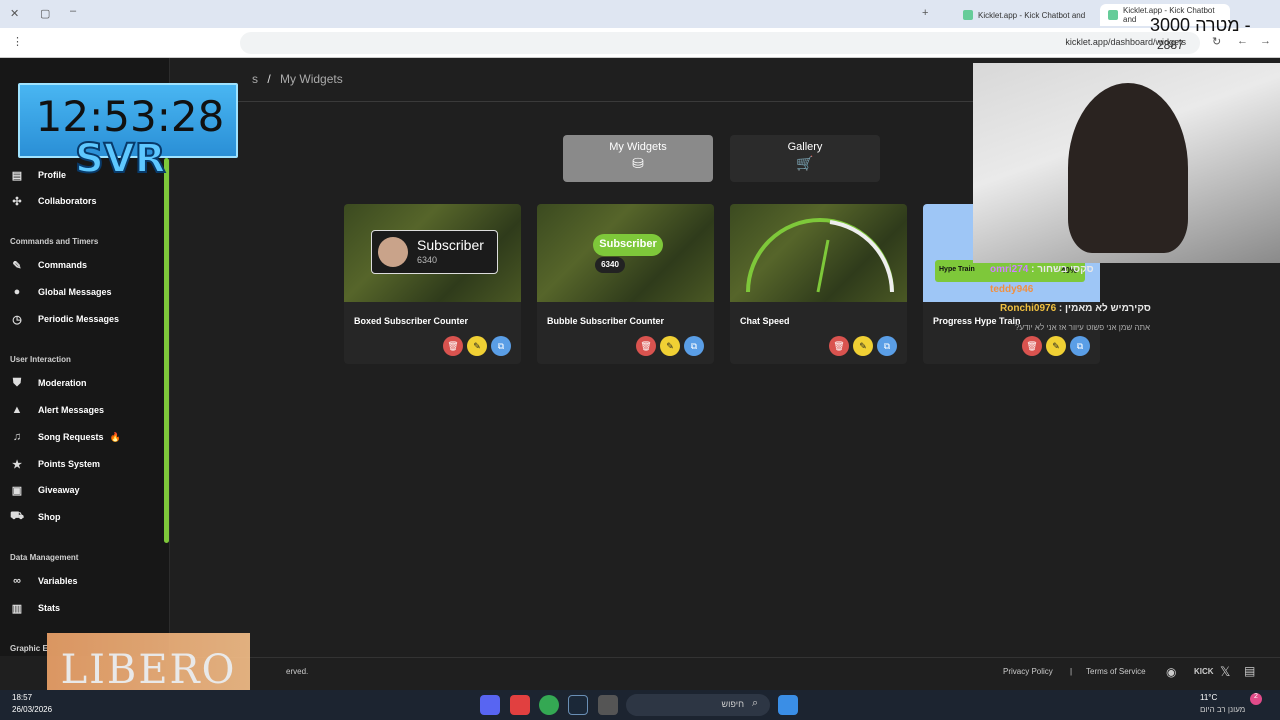  I want to click on stream-timer: 12:53:28, so click(130, 116).